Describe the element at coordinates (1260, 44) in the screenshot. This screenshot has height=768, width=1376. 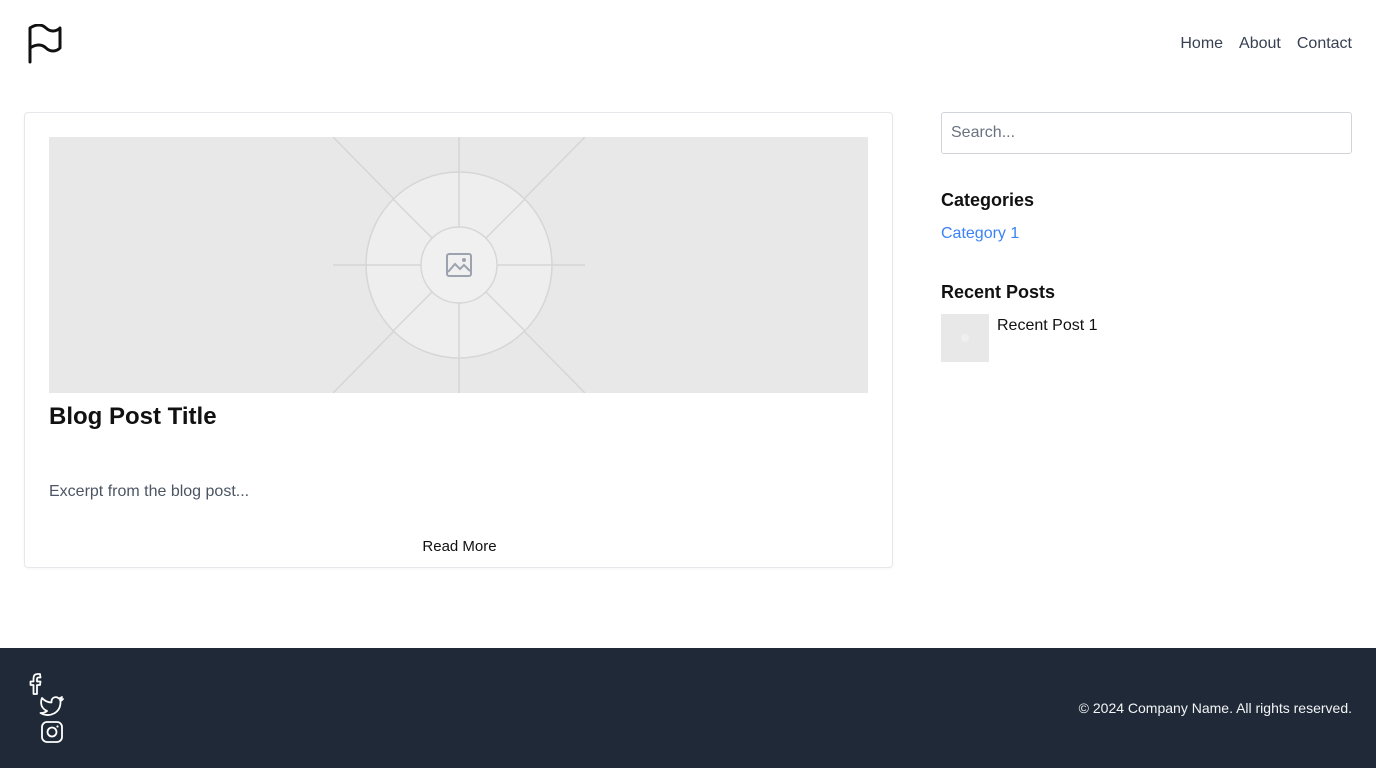
I see `nav-link-about: About` at that location.